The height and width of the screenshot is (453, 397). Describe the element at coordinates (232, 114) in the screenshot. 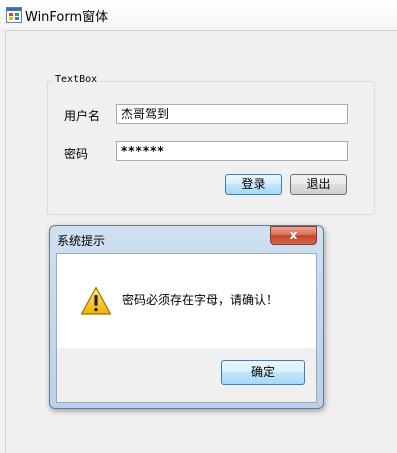

I see `username-input: 杰哥驾到` at that location.